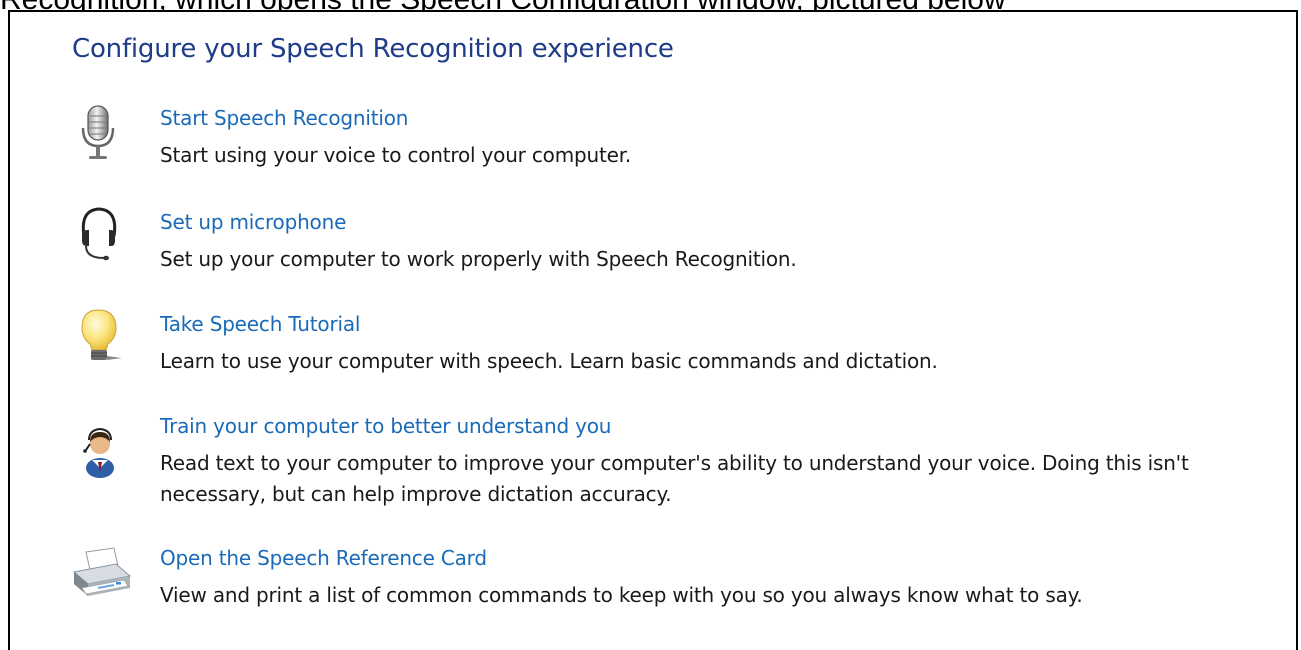  What do you see at coordinates (99, 233) in the screenshot?
I see `headset-icon` at bounding box center [99, 233].